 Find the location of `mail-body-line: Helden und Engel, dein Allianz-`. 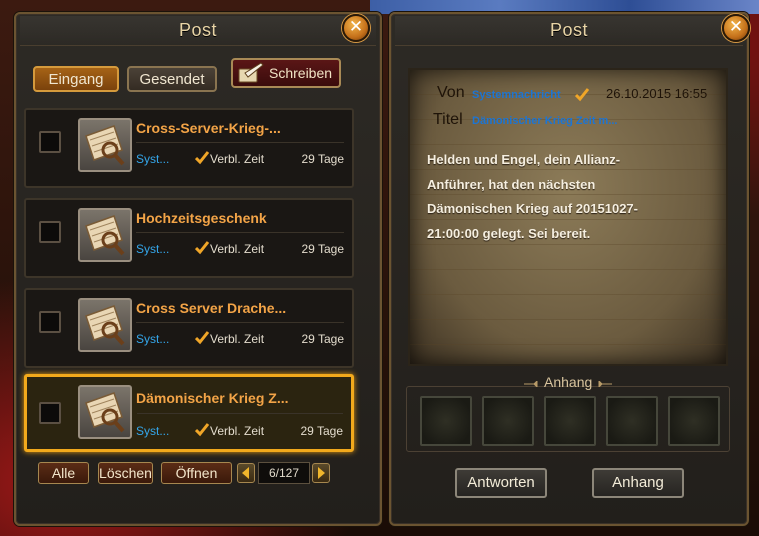

mail-body-line: Helden und Engel, dein Allianz- is located at coordinates (524, 159).